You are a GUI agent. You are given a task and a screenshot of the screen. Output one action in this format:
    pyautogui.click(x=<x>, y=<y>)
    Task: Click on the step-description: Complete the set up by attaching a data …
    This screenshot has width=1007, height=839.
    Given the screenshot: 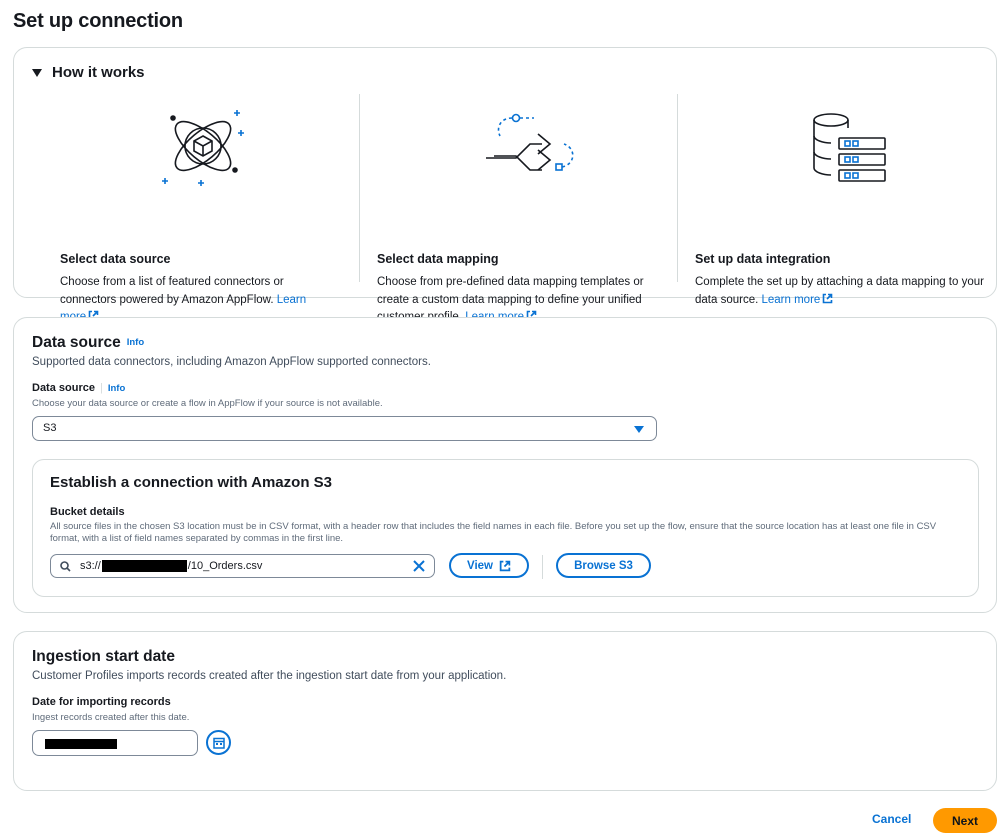 What is the action you would take?
    pyautogui.click(x=840, y=291)
    